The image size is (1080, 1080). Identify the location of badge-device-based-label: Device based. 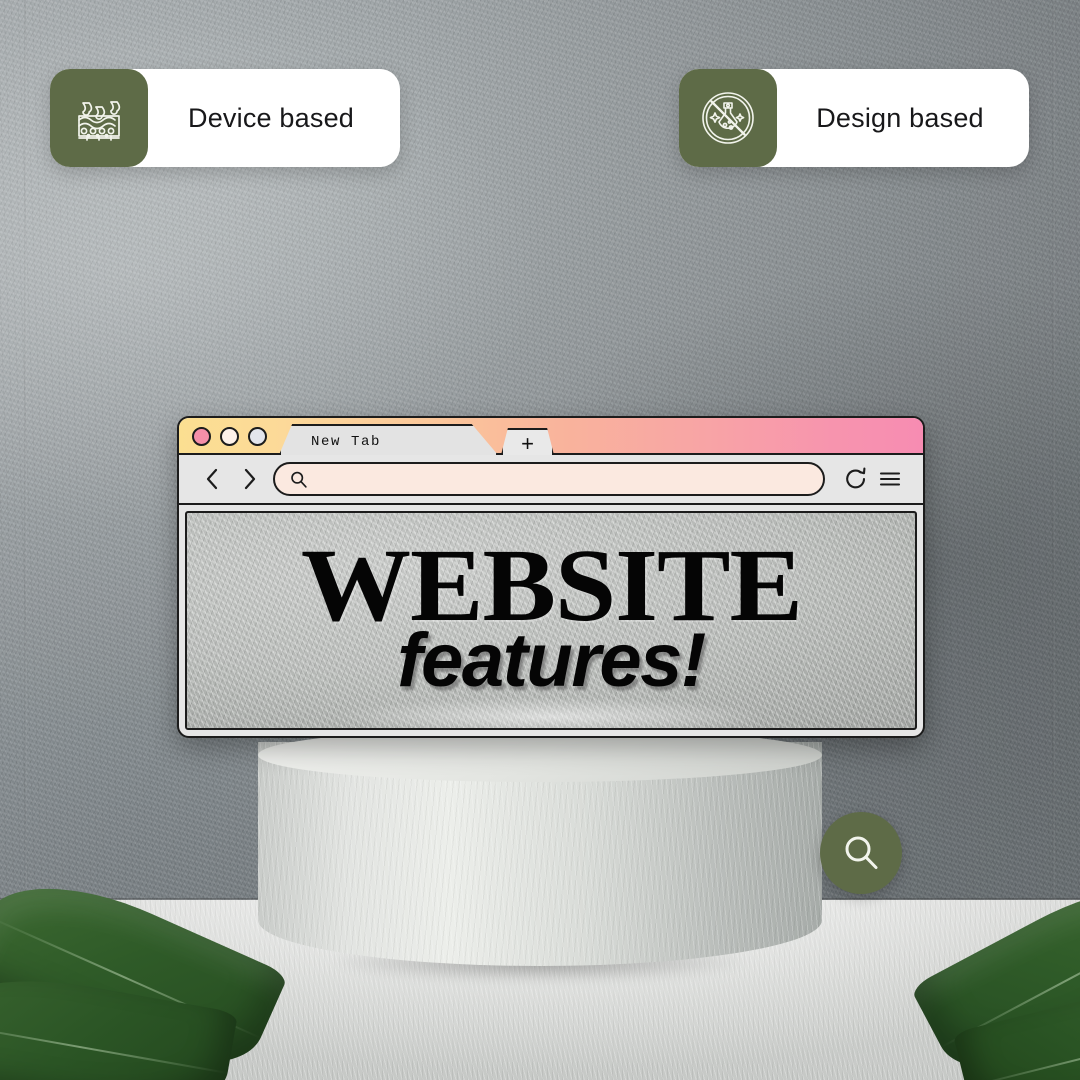
(271, 117).